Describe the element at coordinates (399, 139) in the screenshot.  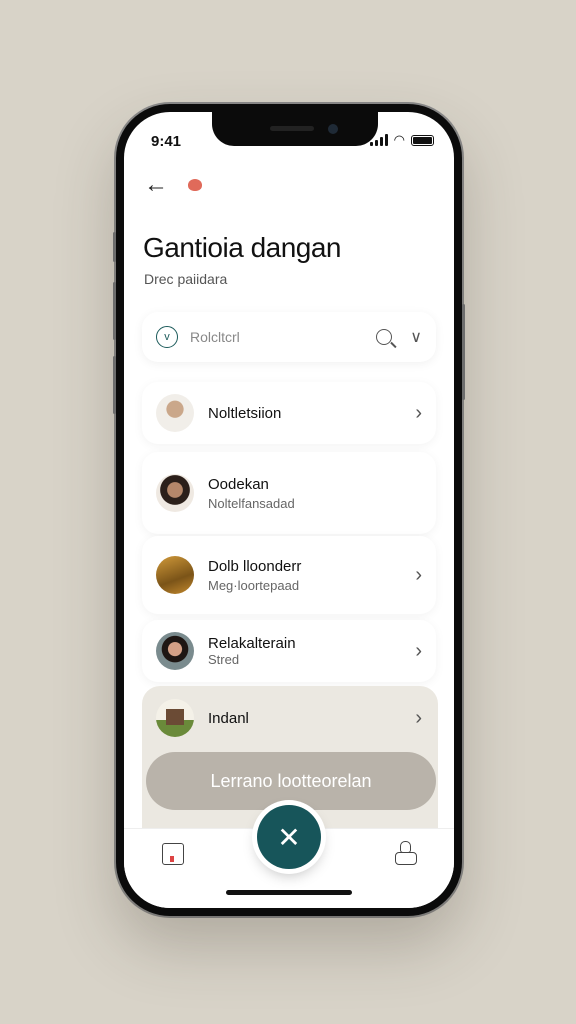
I see `wifi-icon: ◠` at that location.